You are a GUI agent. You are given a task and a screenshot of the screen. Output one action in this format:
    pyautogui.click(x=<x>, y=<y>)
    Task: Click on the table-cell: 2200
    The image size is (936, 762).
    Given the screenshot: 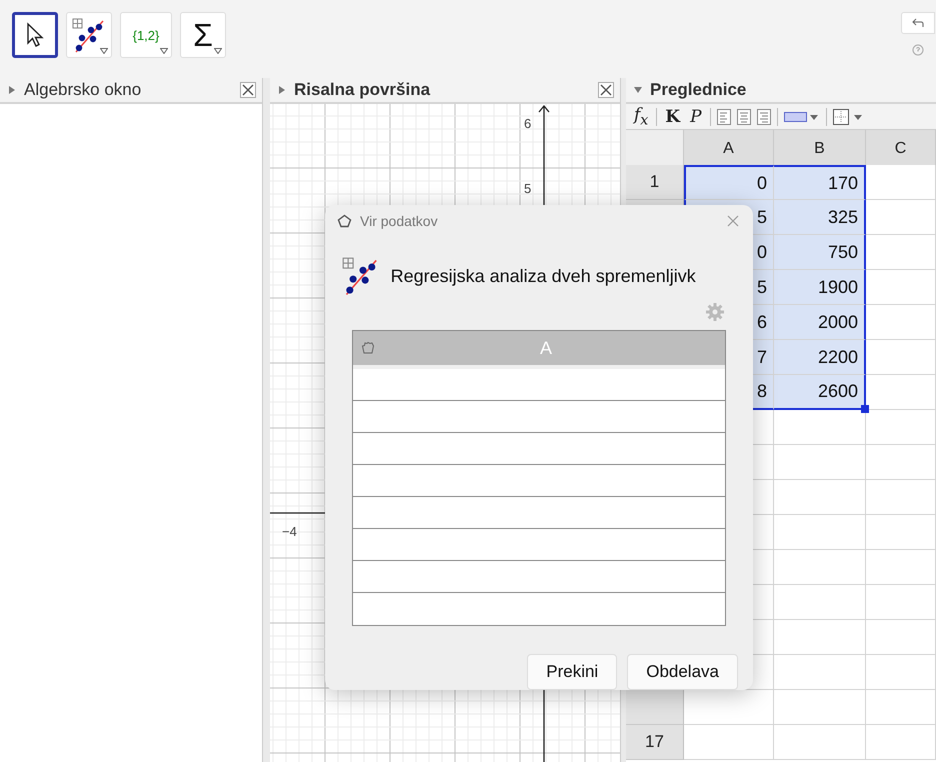 What is the action you would take?
    pyautogui.click(x=820, y=357)
    